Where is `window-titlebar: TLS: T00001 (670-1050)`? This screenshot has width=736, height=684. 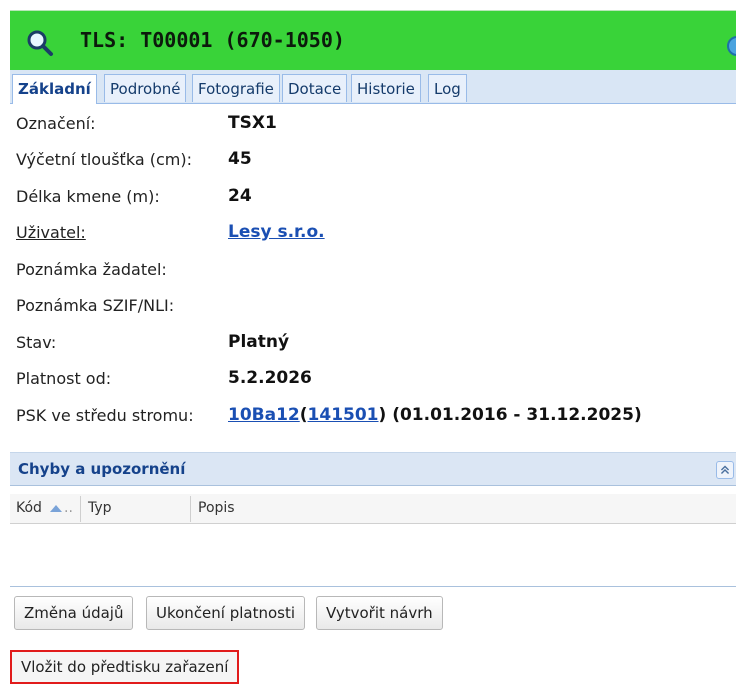
window-titlebar: TLS: T00001 (670-1050) is located at coordinates (373, 40).